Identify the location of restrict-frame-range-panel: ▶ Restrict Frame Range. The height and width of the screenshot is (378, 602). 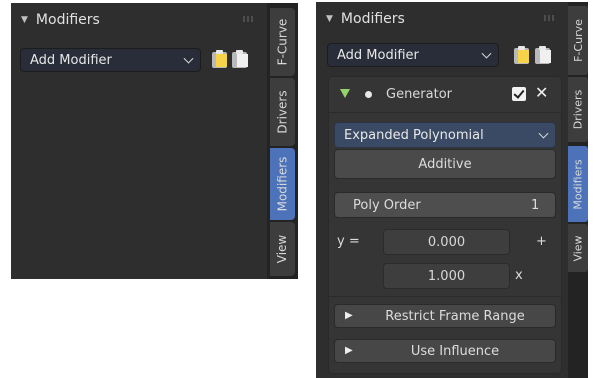
(445, 316).